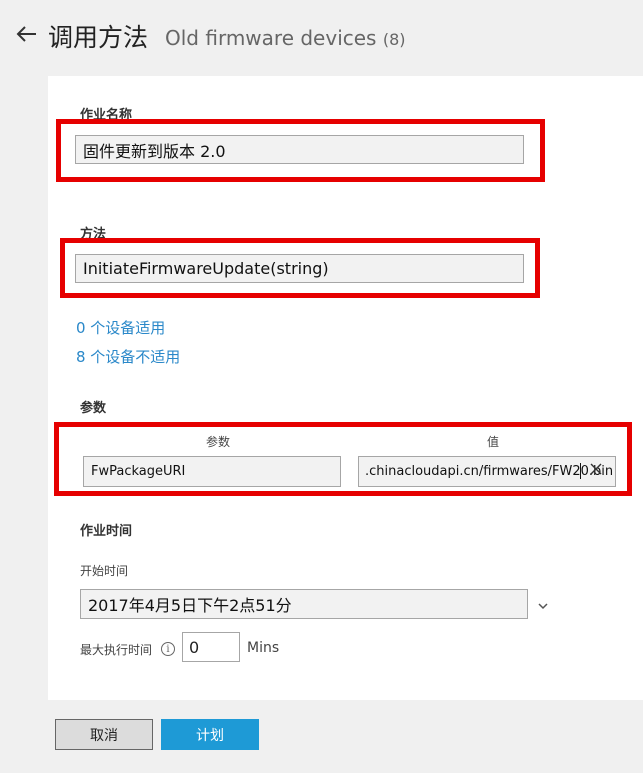 This screenshot has width=643, height=773. I want to click on max-execution-time-input: 0, so click(211, 647).